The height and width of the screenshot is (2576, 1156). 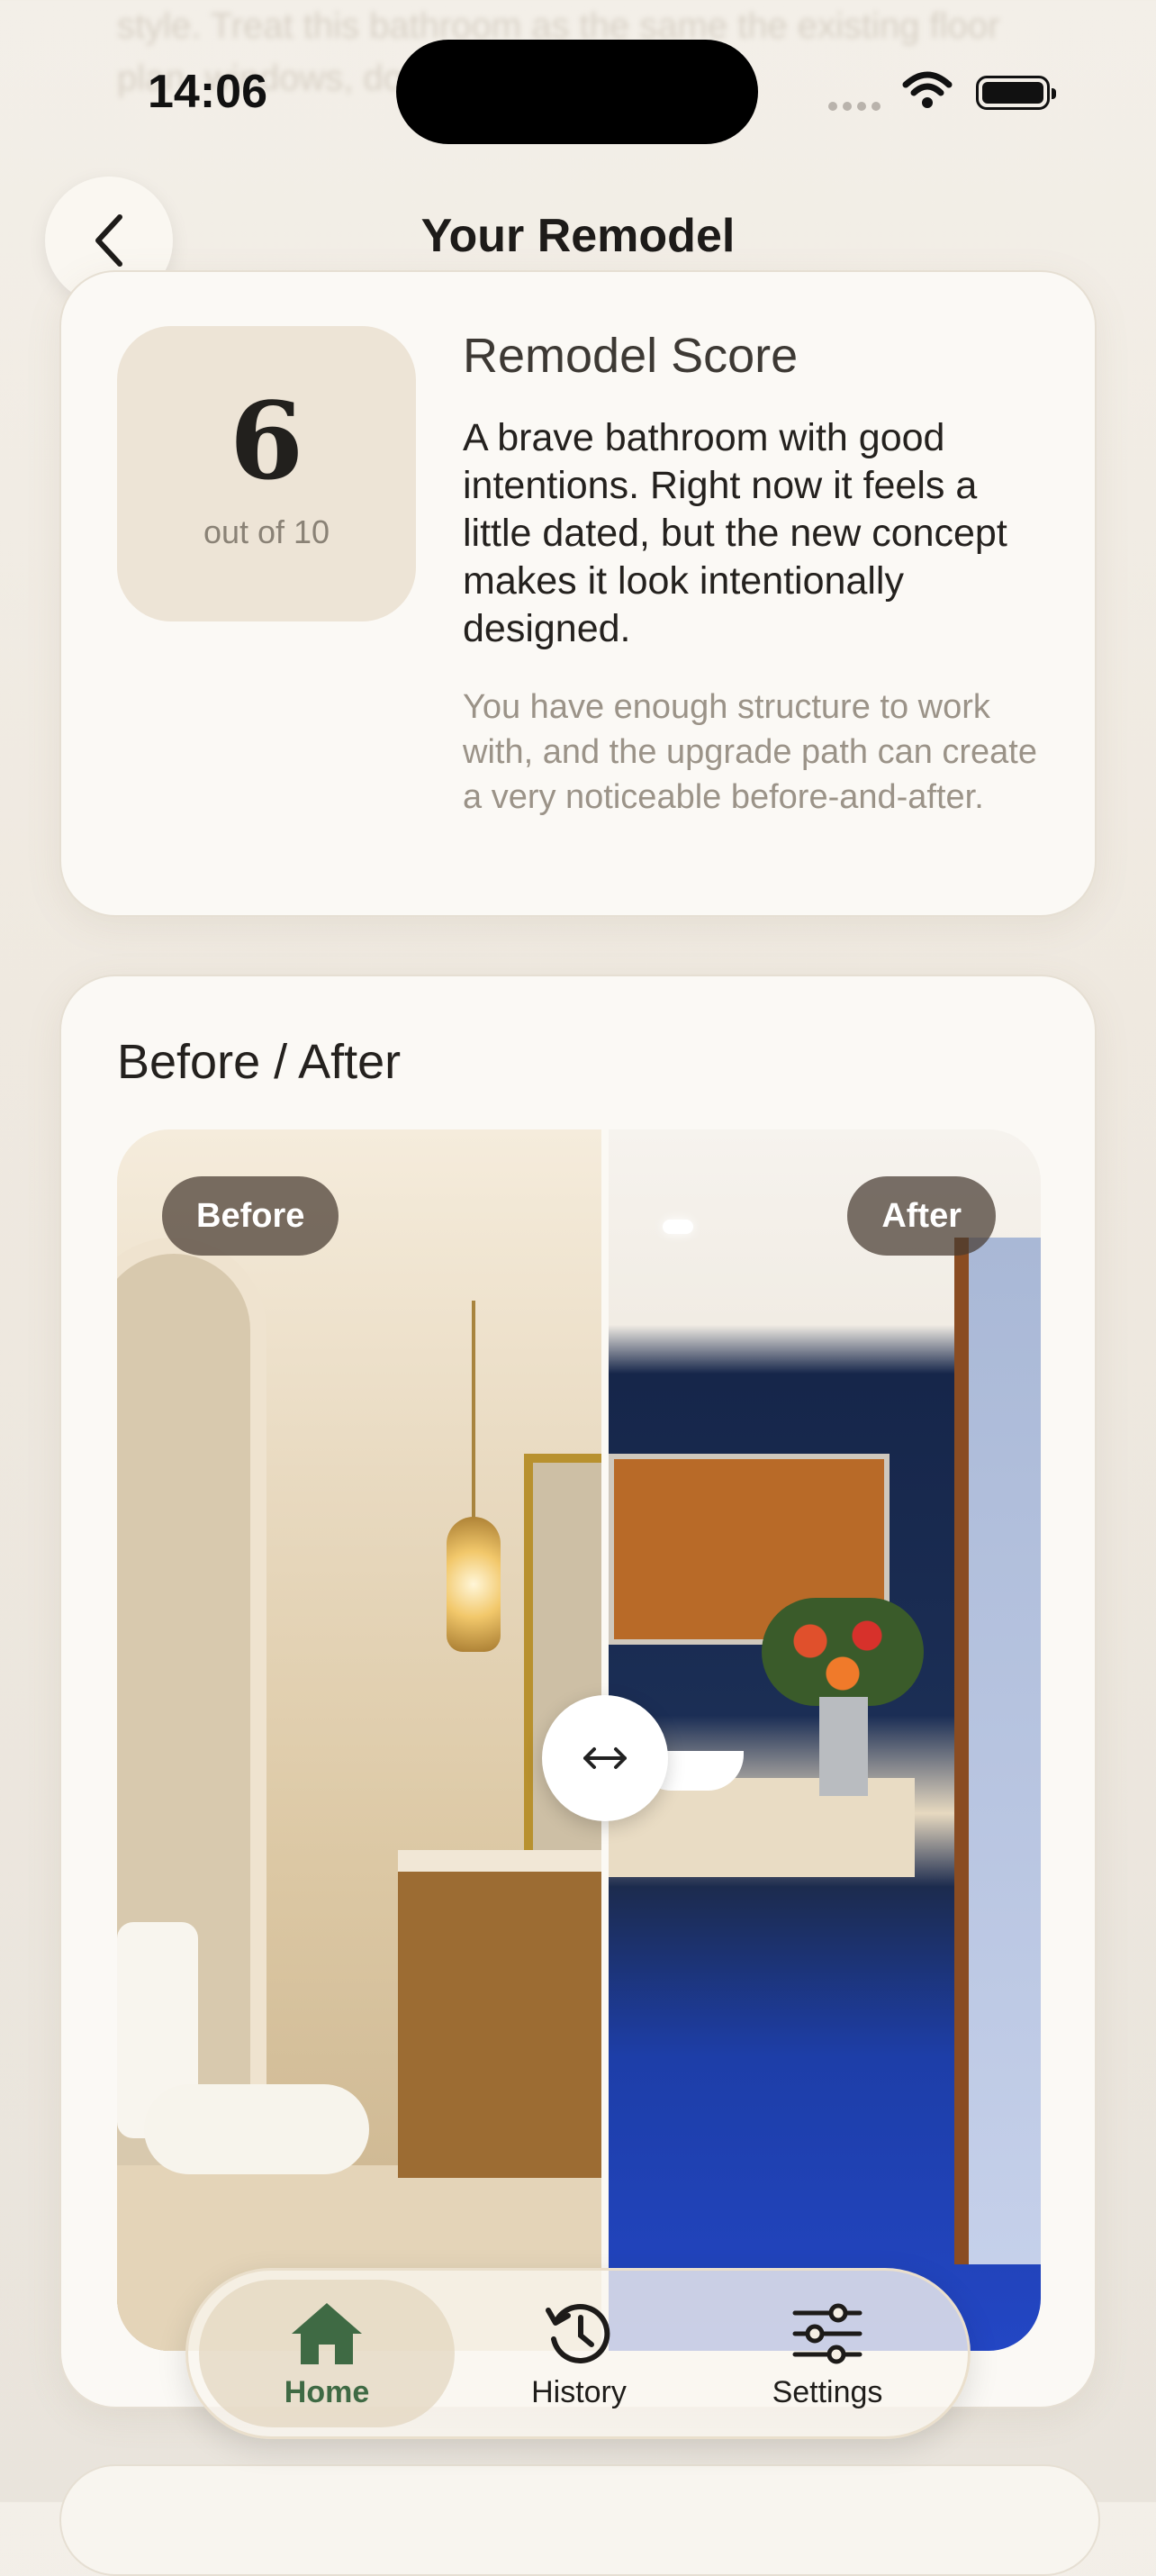 What do you see at coordinates (827, 2333) in the screenshot?
I see `sliders-icon` at bounding box center [827, 2333].